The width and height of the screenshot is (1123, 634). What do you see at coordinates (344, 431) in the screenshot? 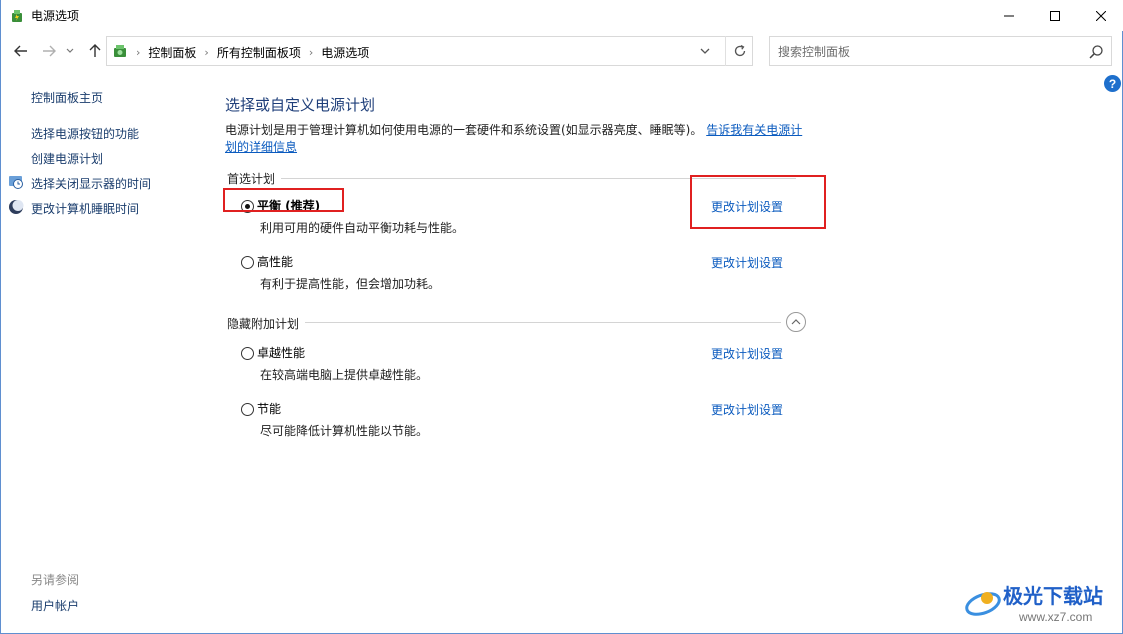
I see `plan-description: 尽可能降低计算机性能以节能。` at bounding box center [344, 431].